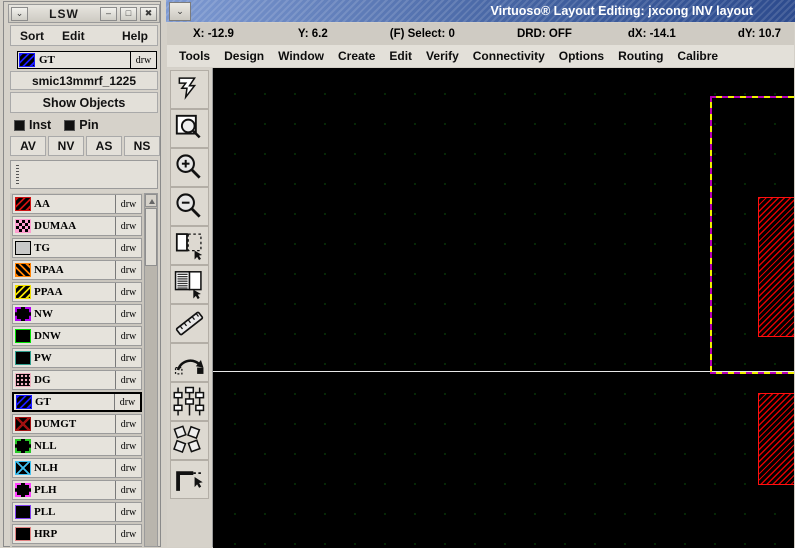 The width and height of the screenshot is (795, 548). Describe the element at coordinates (77, 546) in the screenshot. I see `layer-row-partial` at that location.